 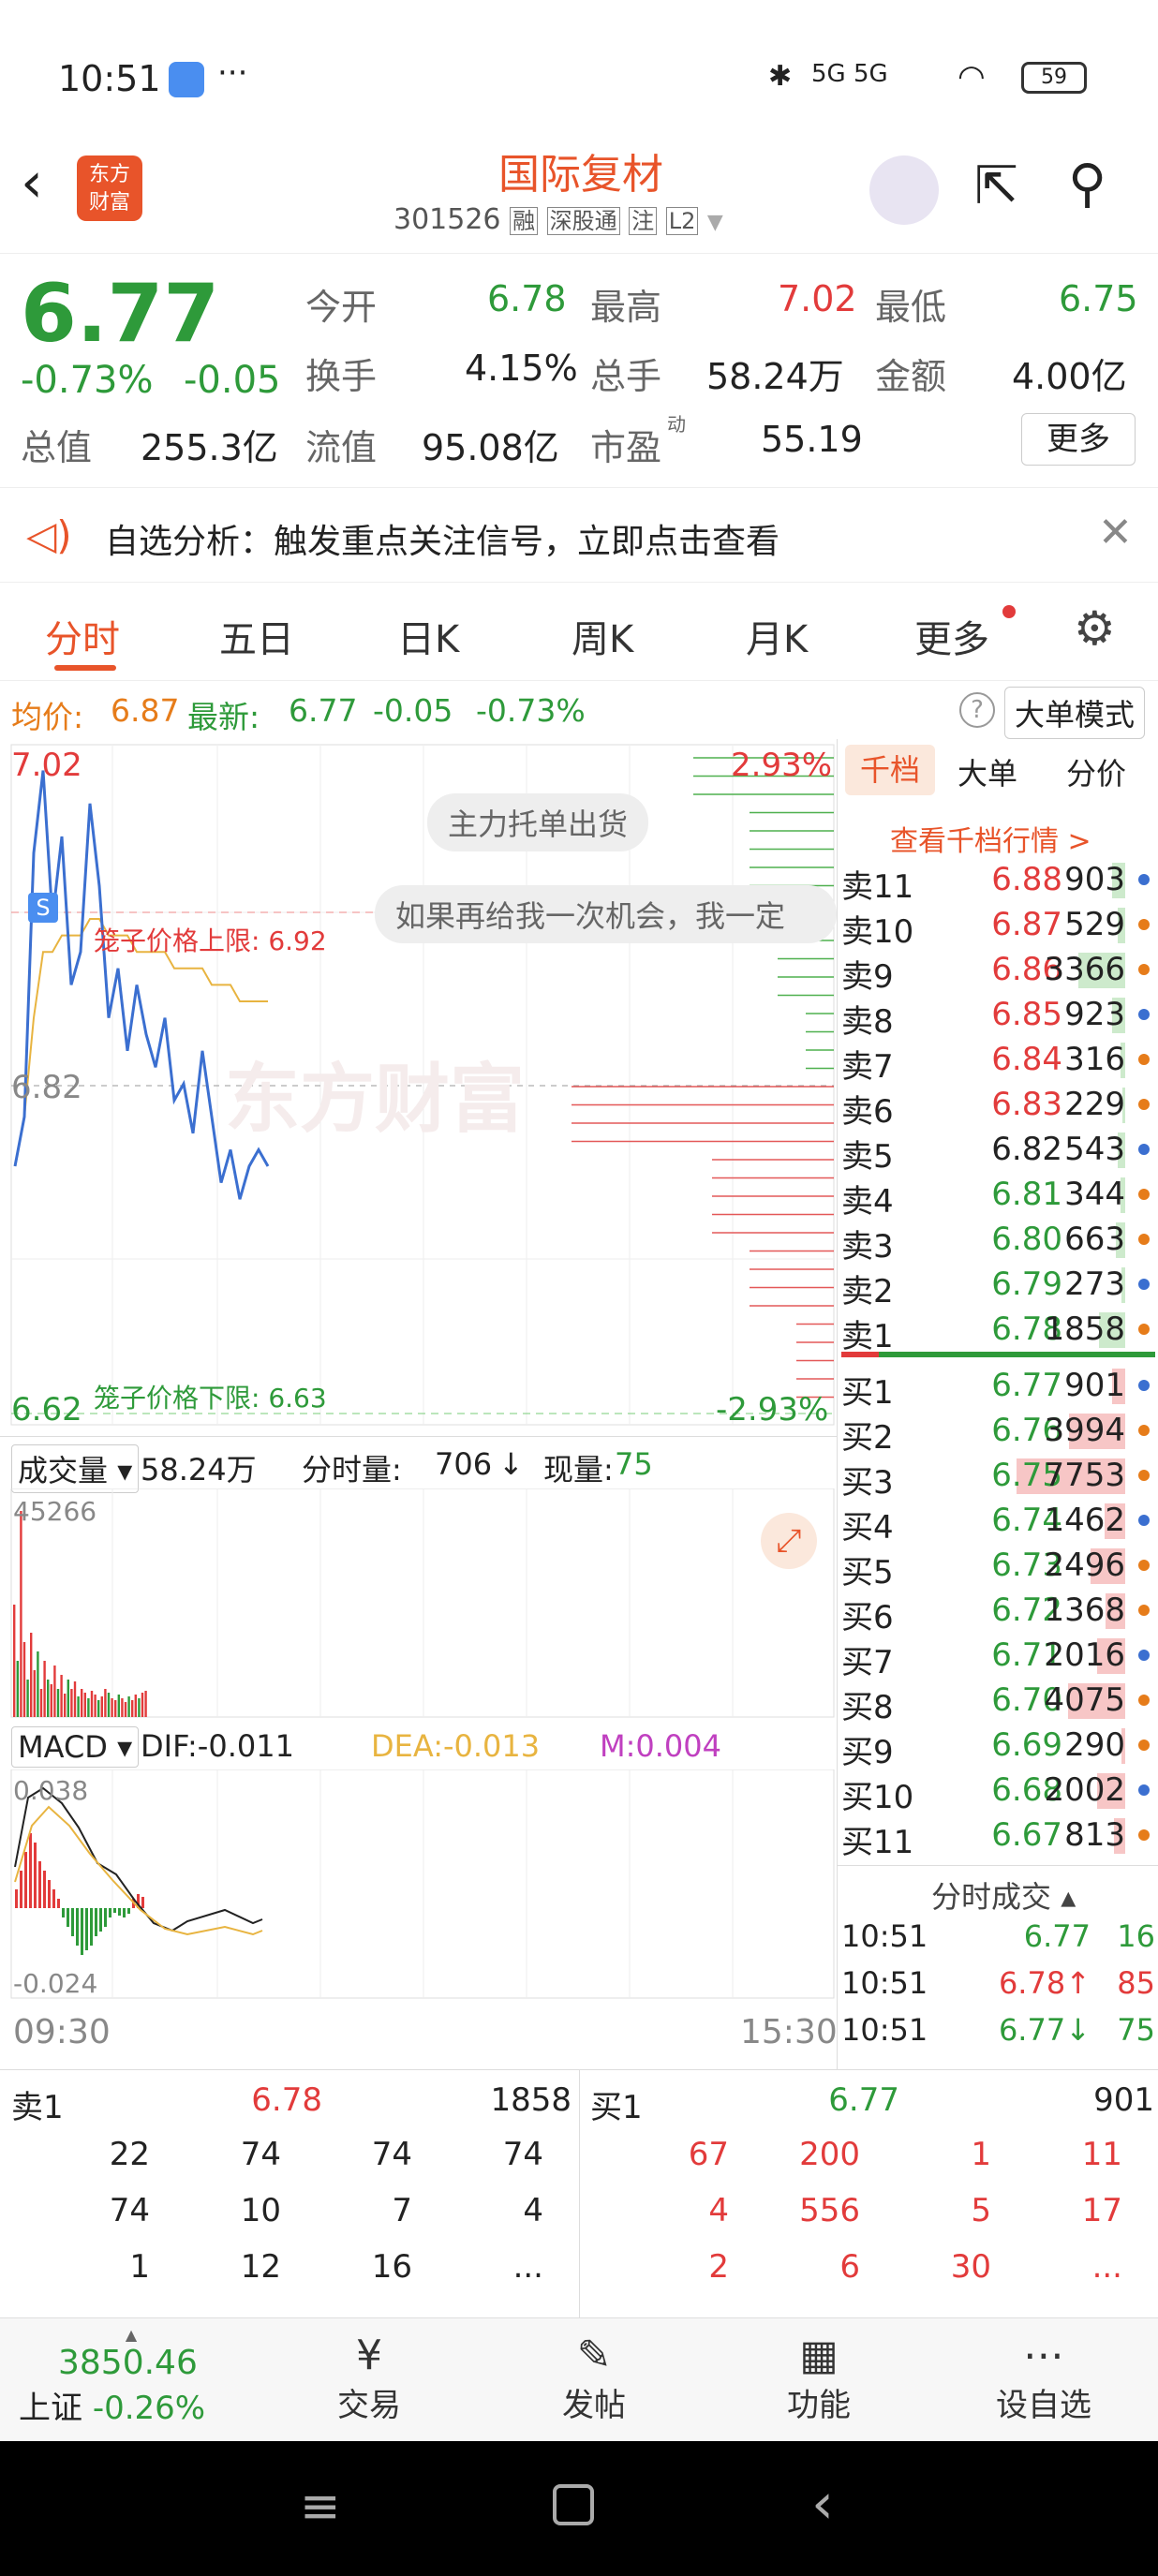 I want to click on current-volume-value: 75, so click(x=634, y=1464).